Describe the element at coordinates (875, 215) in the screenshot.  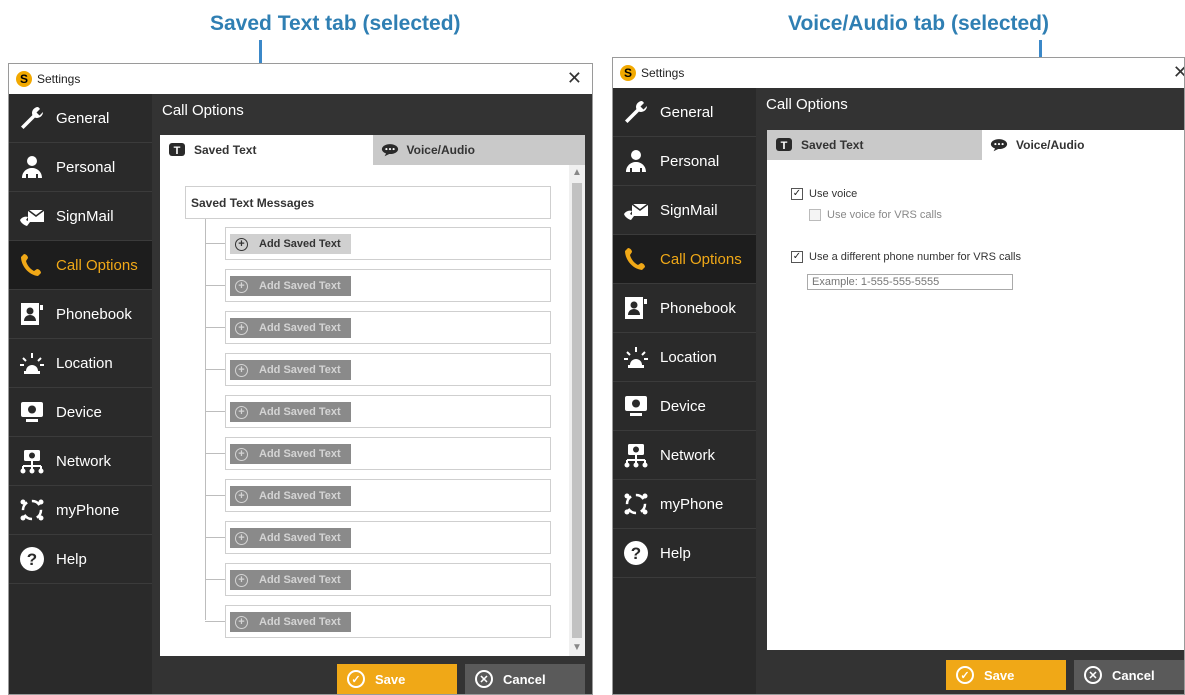
I see `use-voice-vrs-option: Use voice for VRS calls` at that location.